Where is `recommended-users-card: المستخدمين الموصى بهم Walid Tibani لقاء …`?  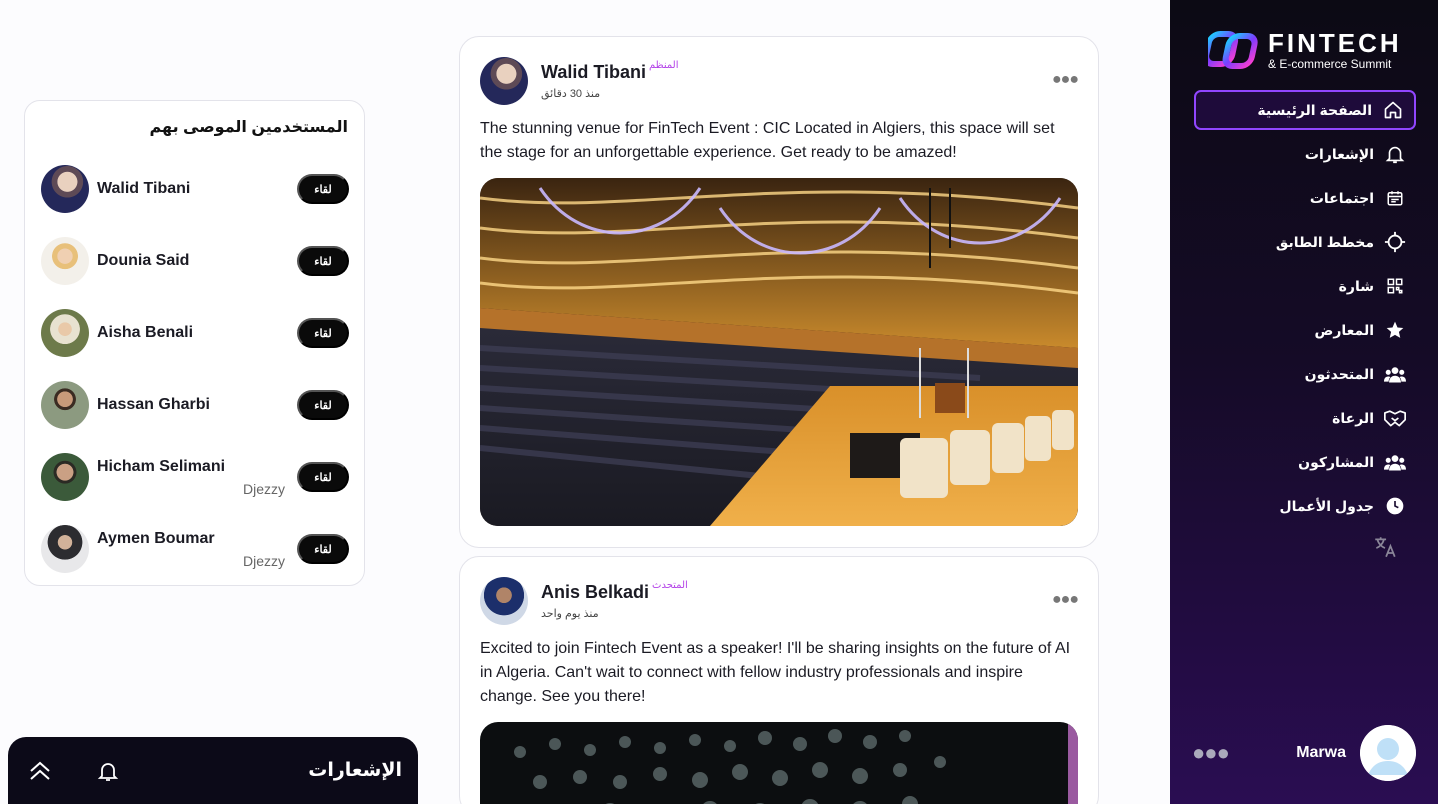 recommended-users-card: المستخدمين الموصى بهم Walid Tibani لقاء … is located at coordinates (194, 343).